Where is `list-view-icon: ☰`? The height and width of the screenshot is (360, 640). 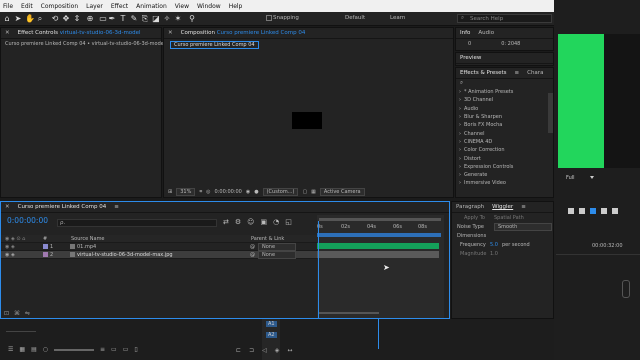
list-view-icon: ☰ is located at coordinates (10, 349).